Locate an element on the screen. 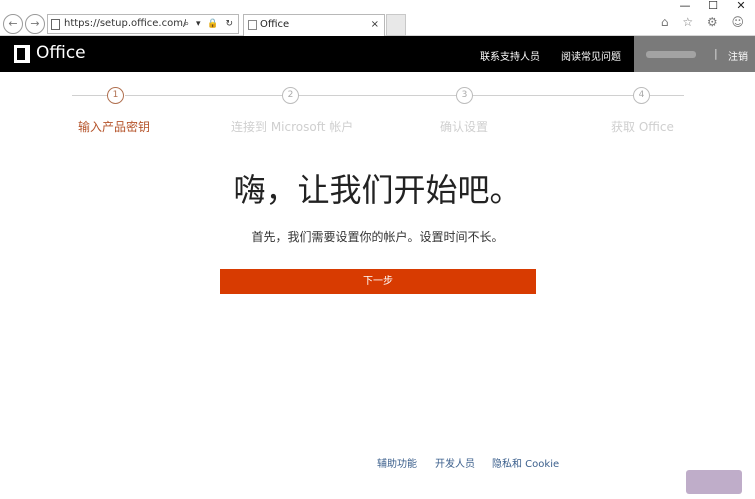  office-logo-icon is located at coordinates (22, 54).